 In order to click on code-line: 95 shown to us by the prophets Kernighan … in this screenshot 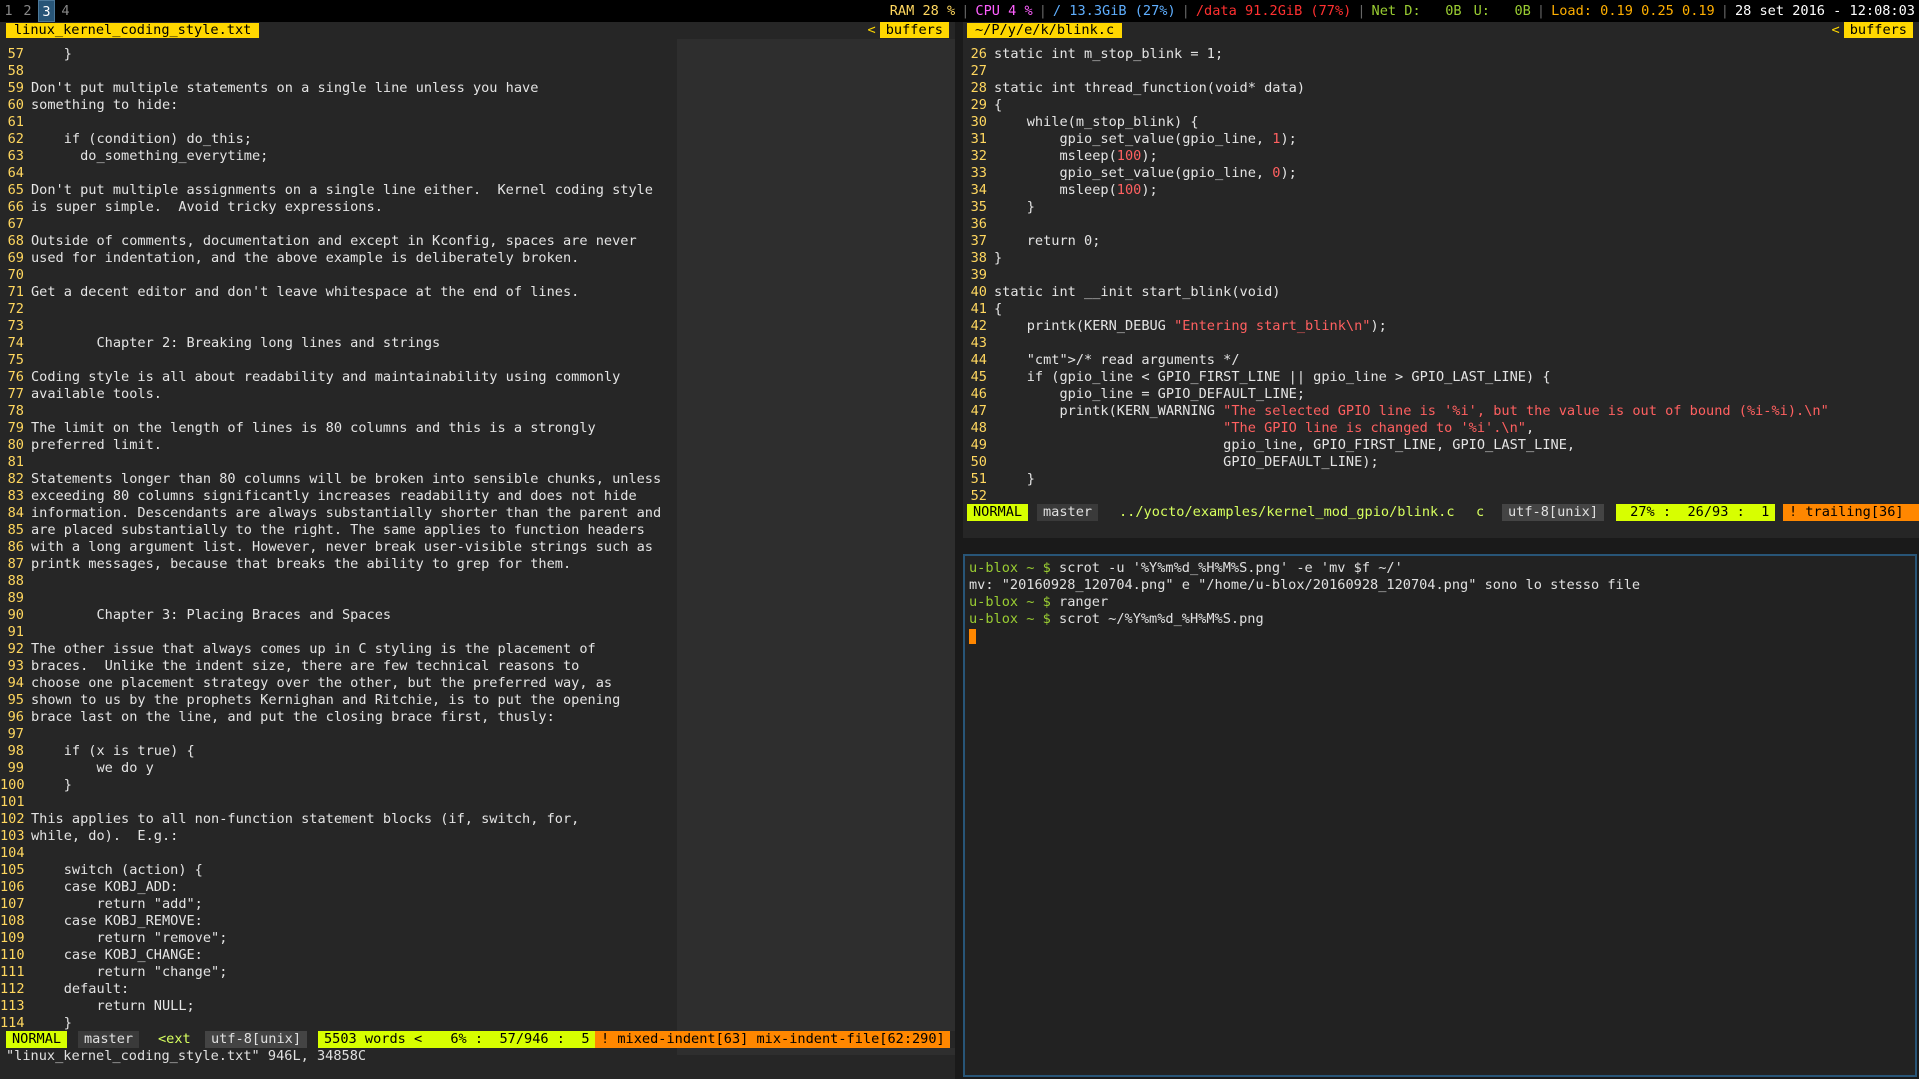, I will do `click(330, 700)`.